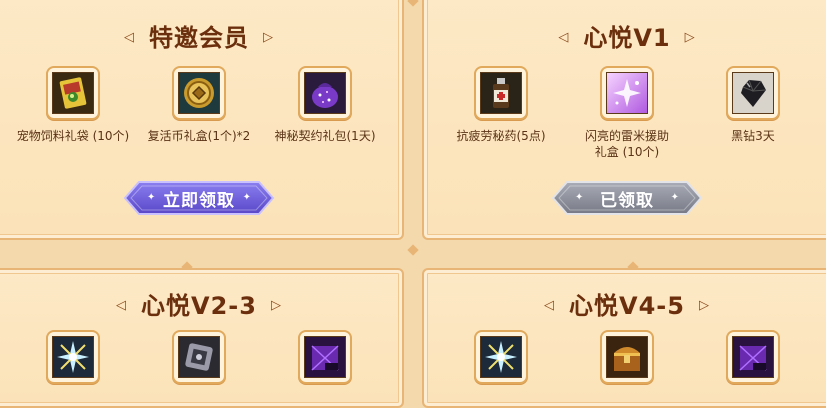  What do you see at coordinates (626, 144) in the screenshot?
I see `reward-item-name: 闪亮的雷米援助 礼盒 (10个)` at bounding box center [626, 144].